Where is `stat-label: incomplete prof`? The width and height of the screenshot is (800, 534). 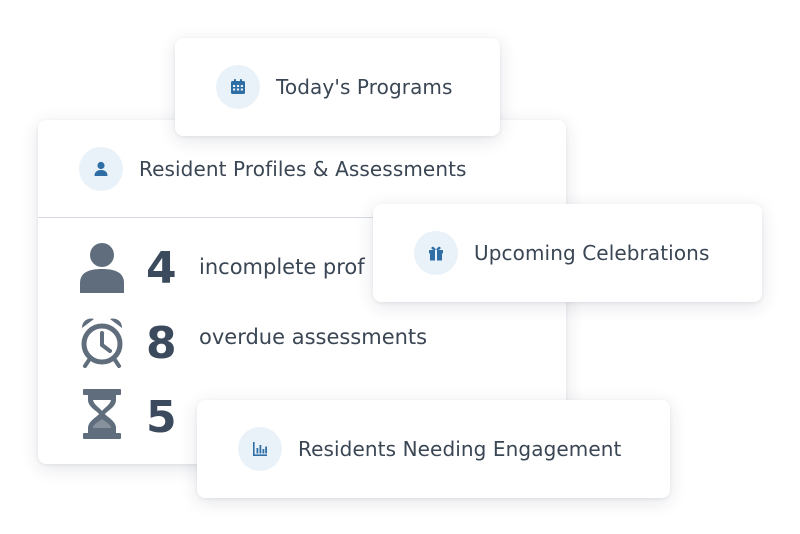 stat-label: incomplete prof is located at coordinates (282, 267).